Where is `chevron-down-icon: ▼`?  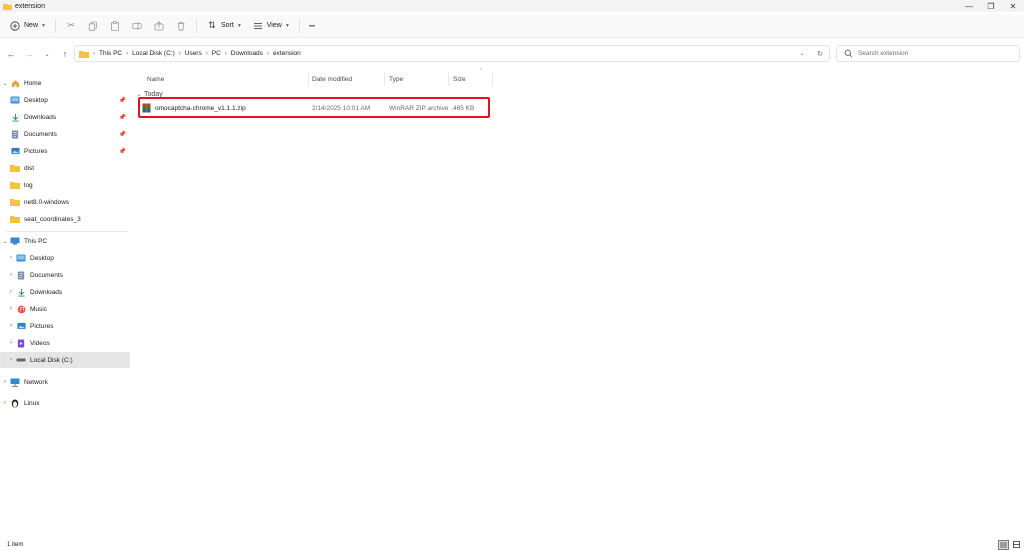 chevron-down-icon: ▼ is located at coordinates (239, 25).